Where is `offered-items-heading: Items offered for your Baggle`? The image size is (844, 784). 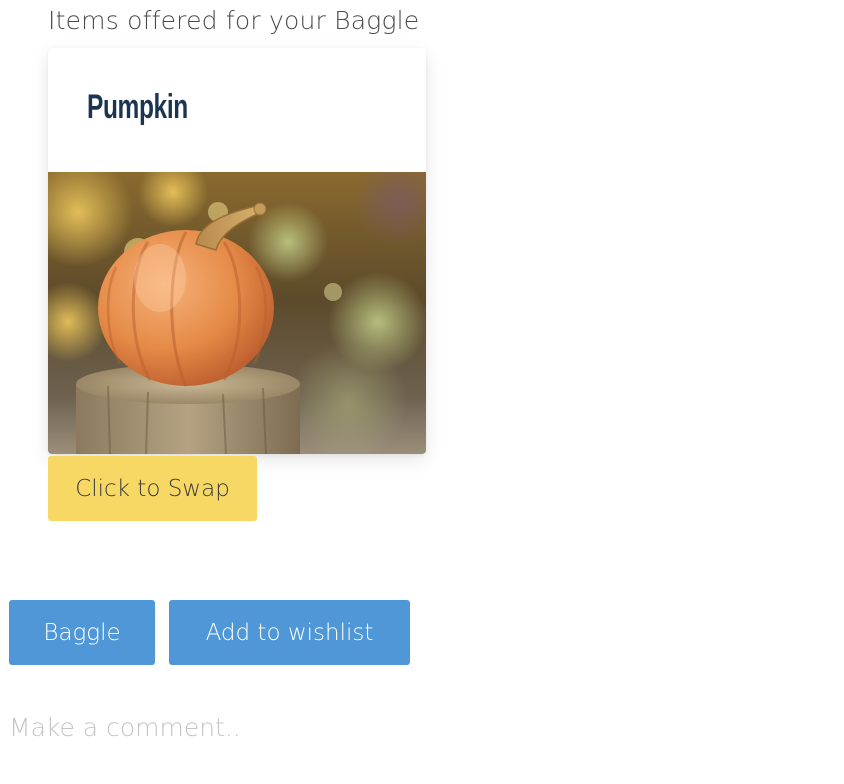 offered-items-heading: Items offered for your Baggle is located at coordinates (234, 20).